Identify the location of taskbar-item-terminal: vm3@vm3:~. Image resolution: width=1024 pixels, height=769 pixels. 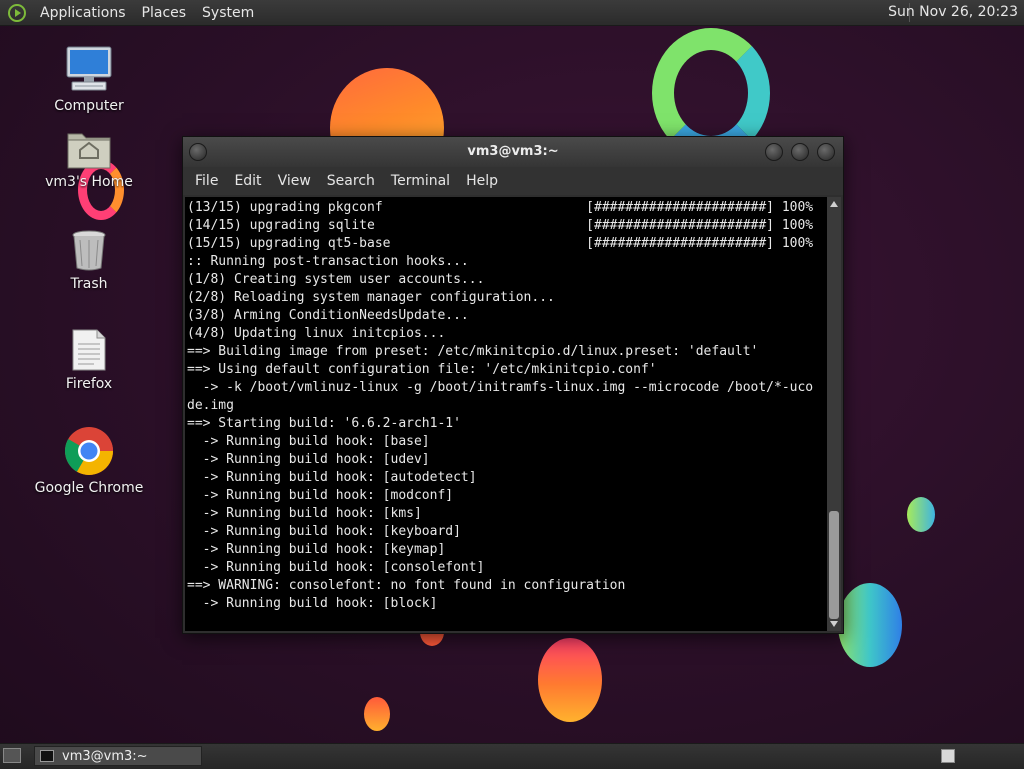
(118, 756).